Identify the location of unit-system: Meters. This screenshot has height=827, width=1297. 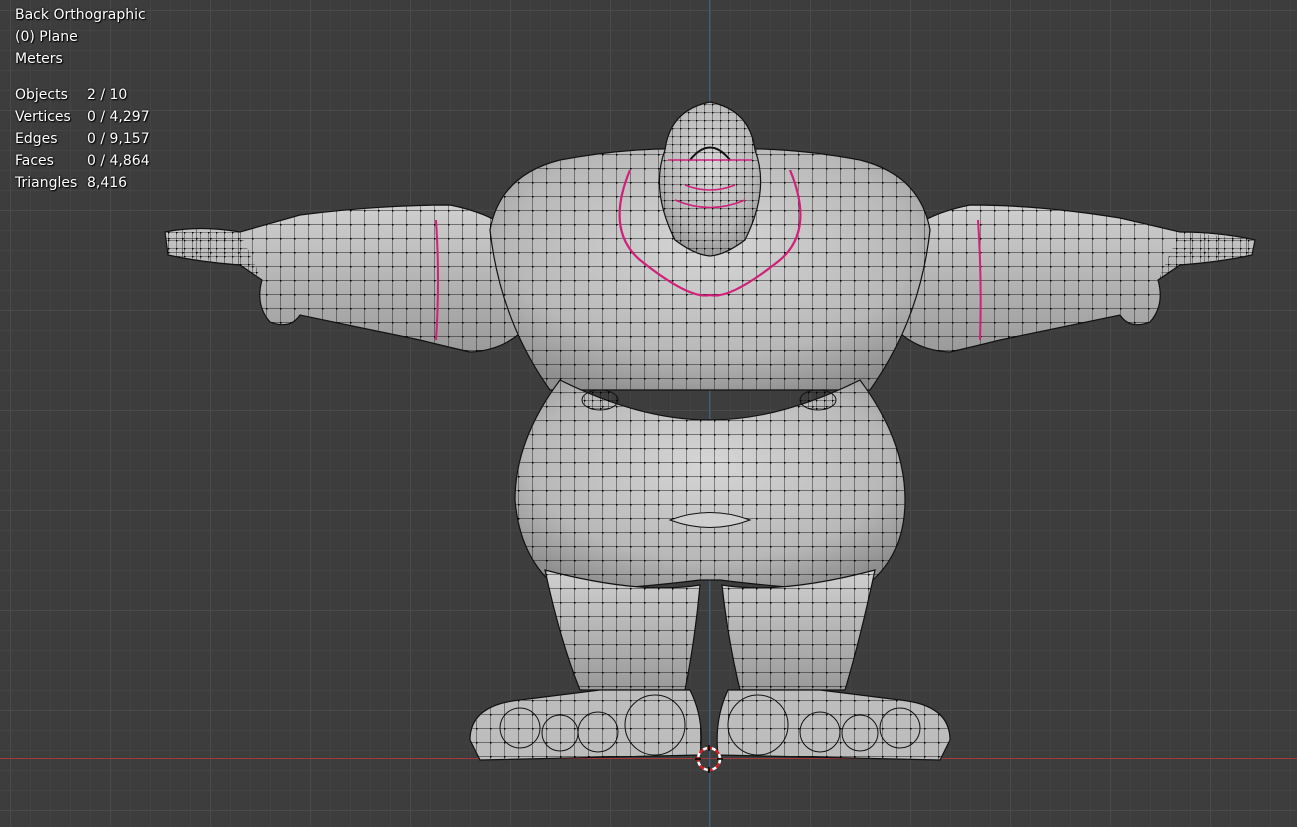
(39, 59).